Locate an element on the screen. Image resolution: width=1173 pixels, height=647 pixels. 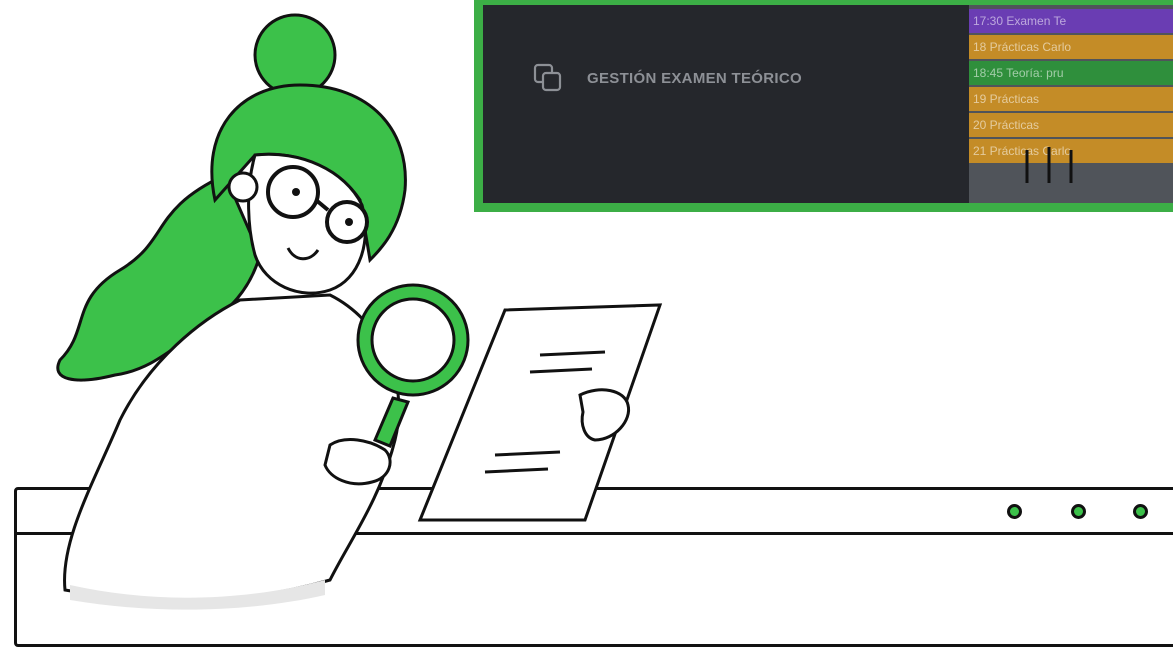
calendar-event: 19 Prácticas is located at coordinates (1071, 99).